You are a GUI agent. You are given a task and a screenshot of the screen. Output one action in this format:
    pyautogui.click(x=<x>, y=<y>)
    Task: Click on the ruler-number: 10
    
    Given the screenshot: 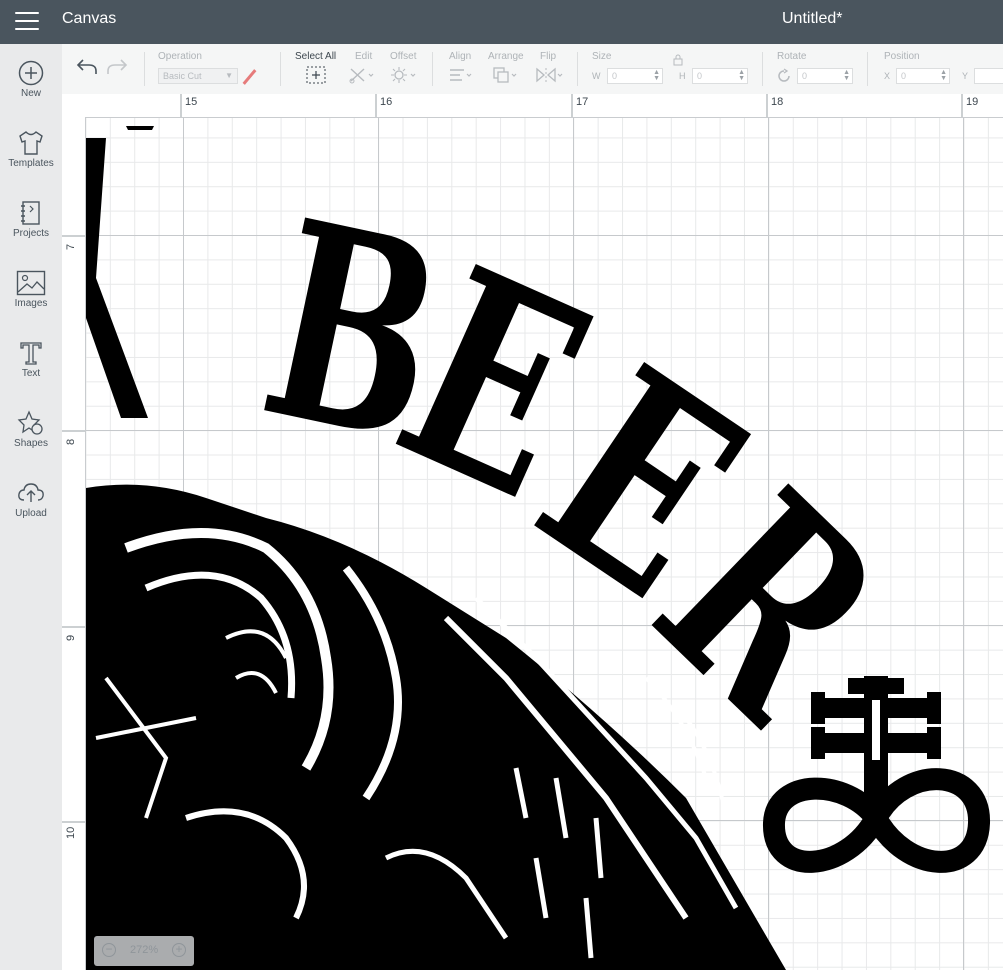 What is the action you would take?
    pyautogui.click(x=71, y=832)
    